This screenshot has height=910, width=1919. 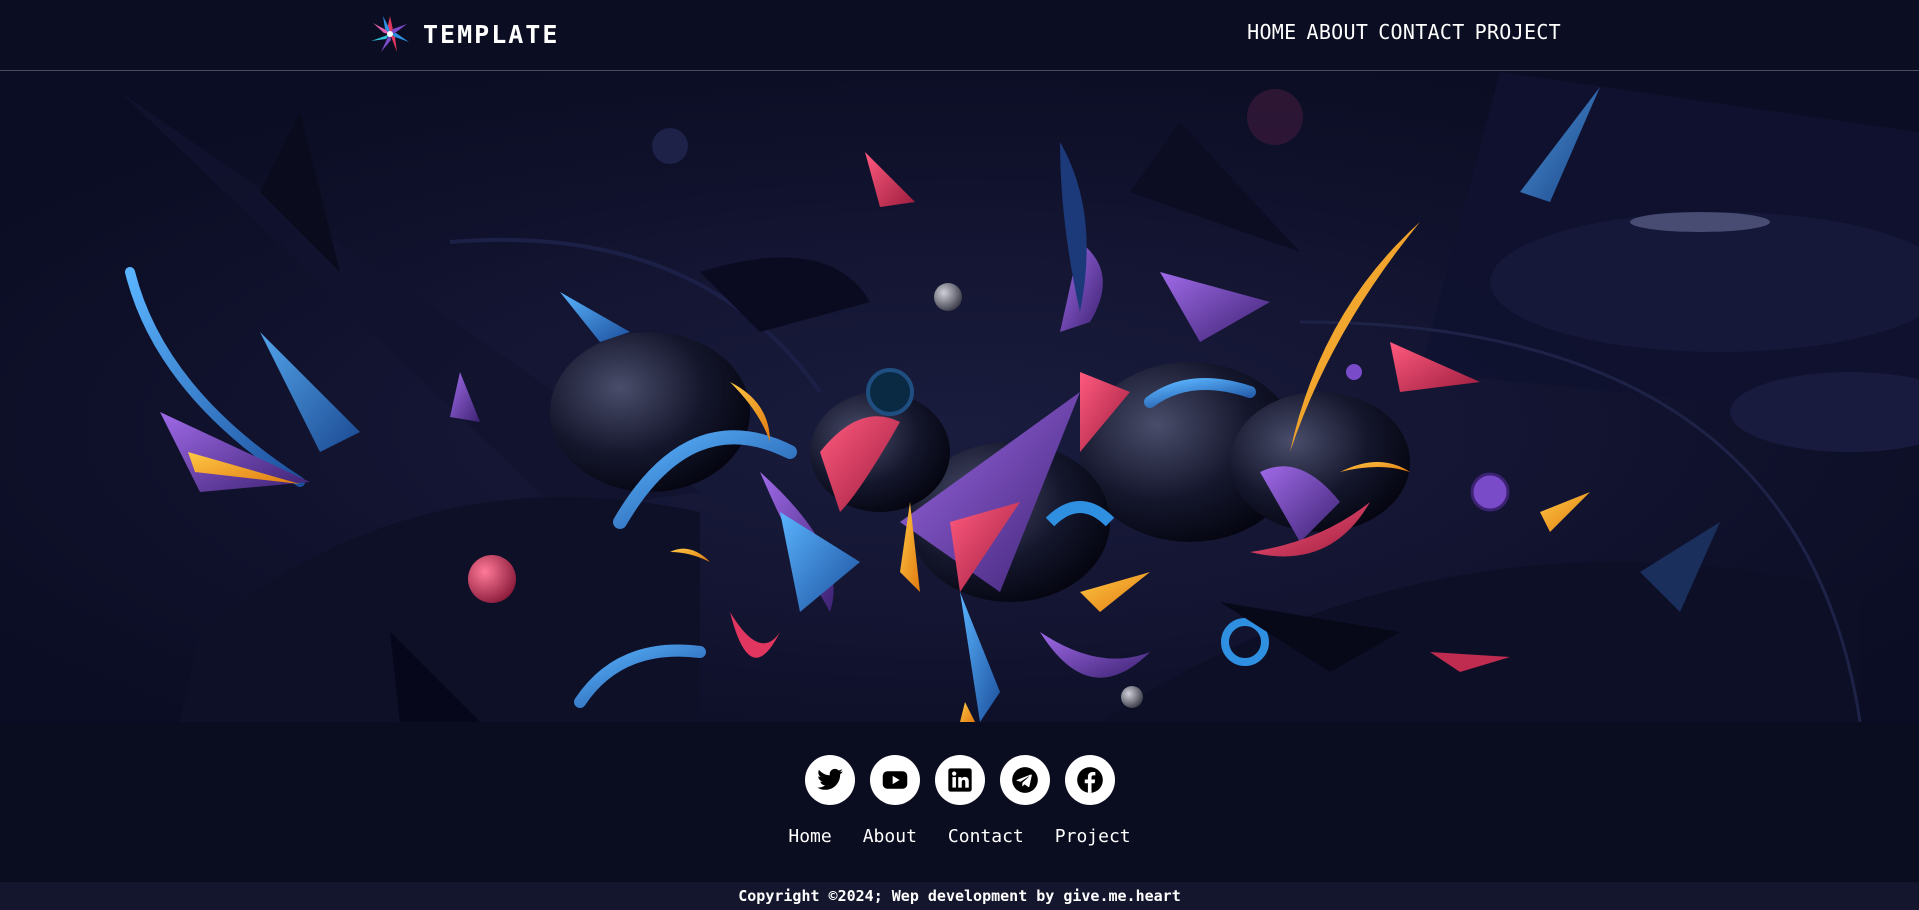 I want to click on nav-item-home: HOME, so click(x=1271, y=32).